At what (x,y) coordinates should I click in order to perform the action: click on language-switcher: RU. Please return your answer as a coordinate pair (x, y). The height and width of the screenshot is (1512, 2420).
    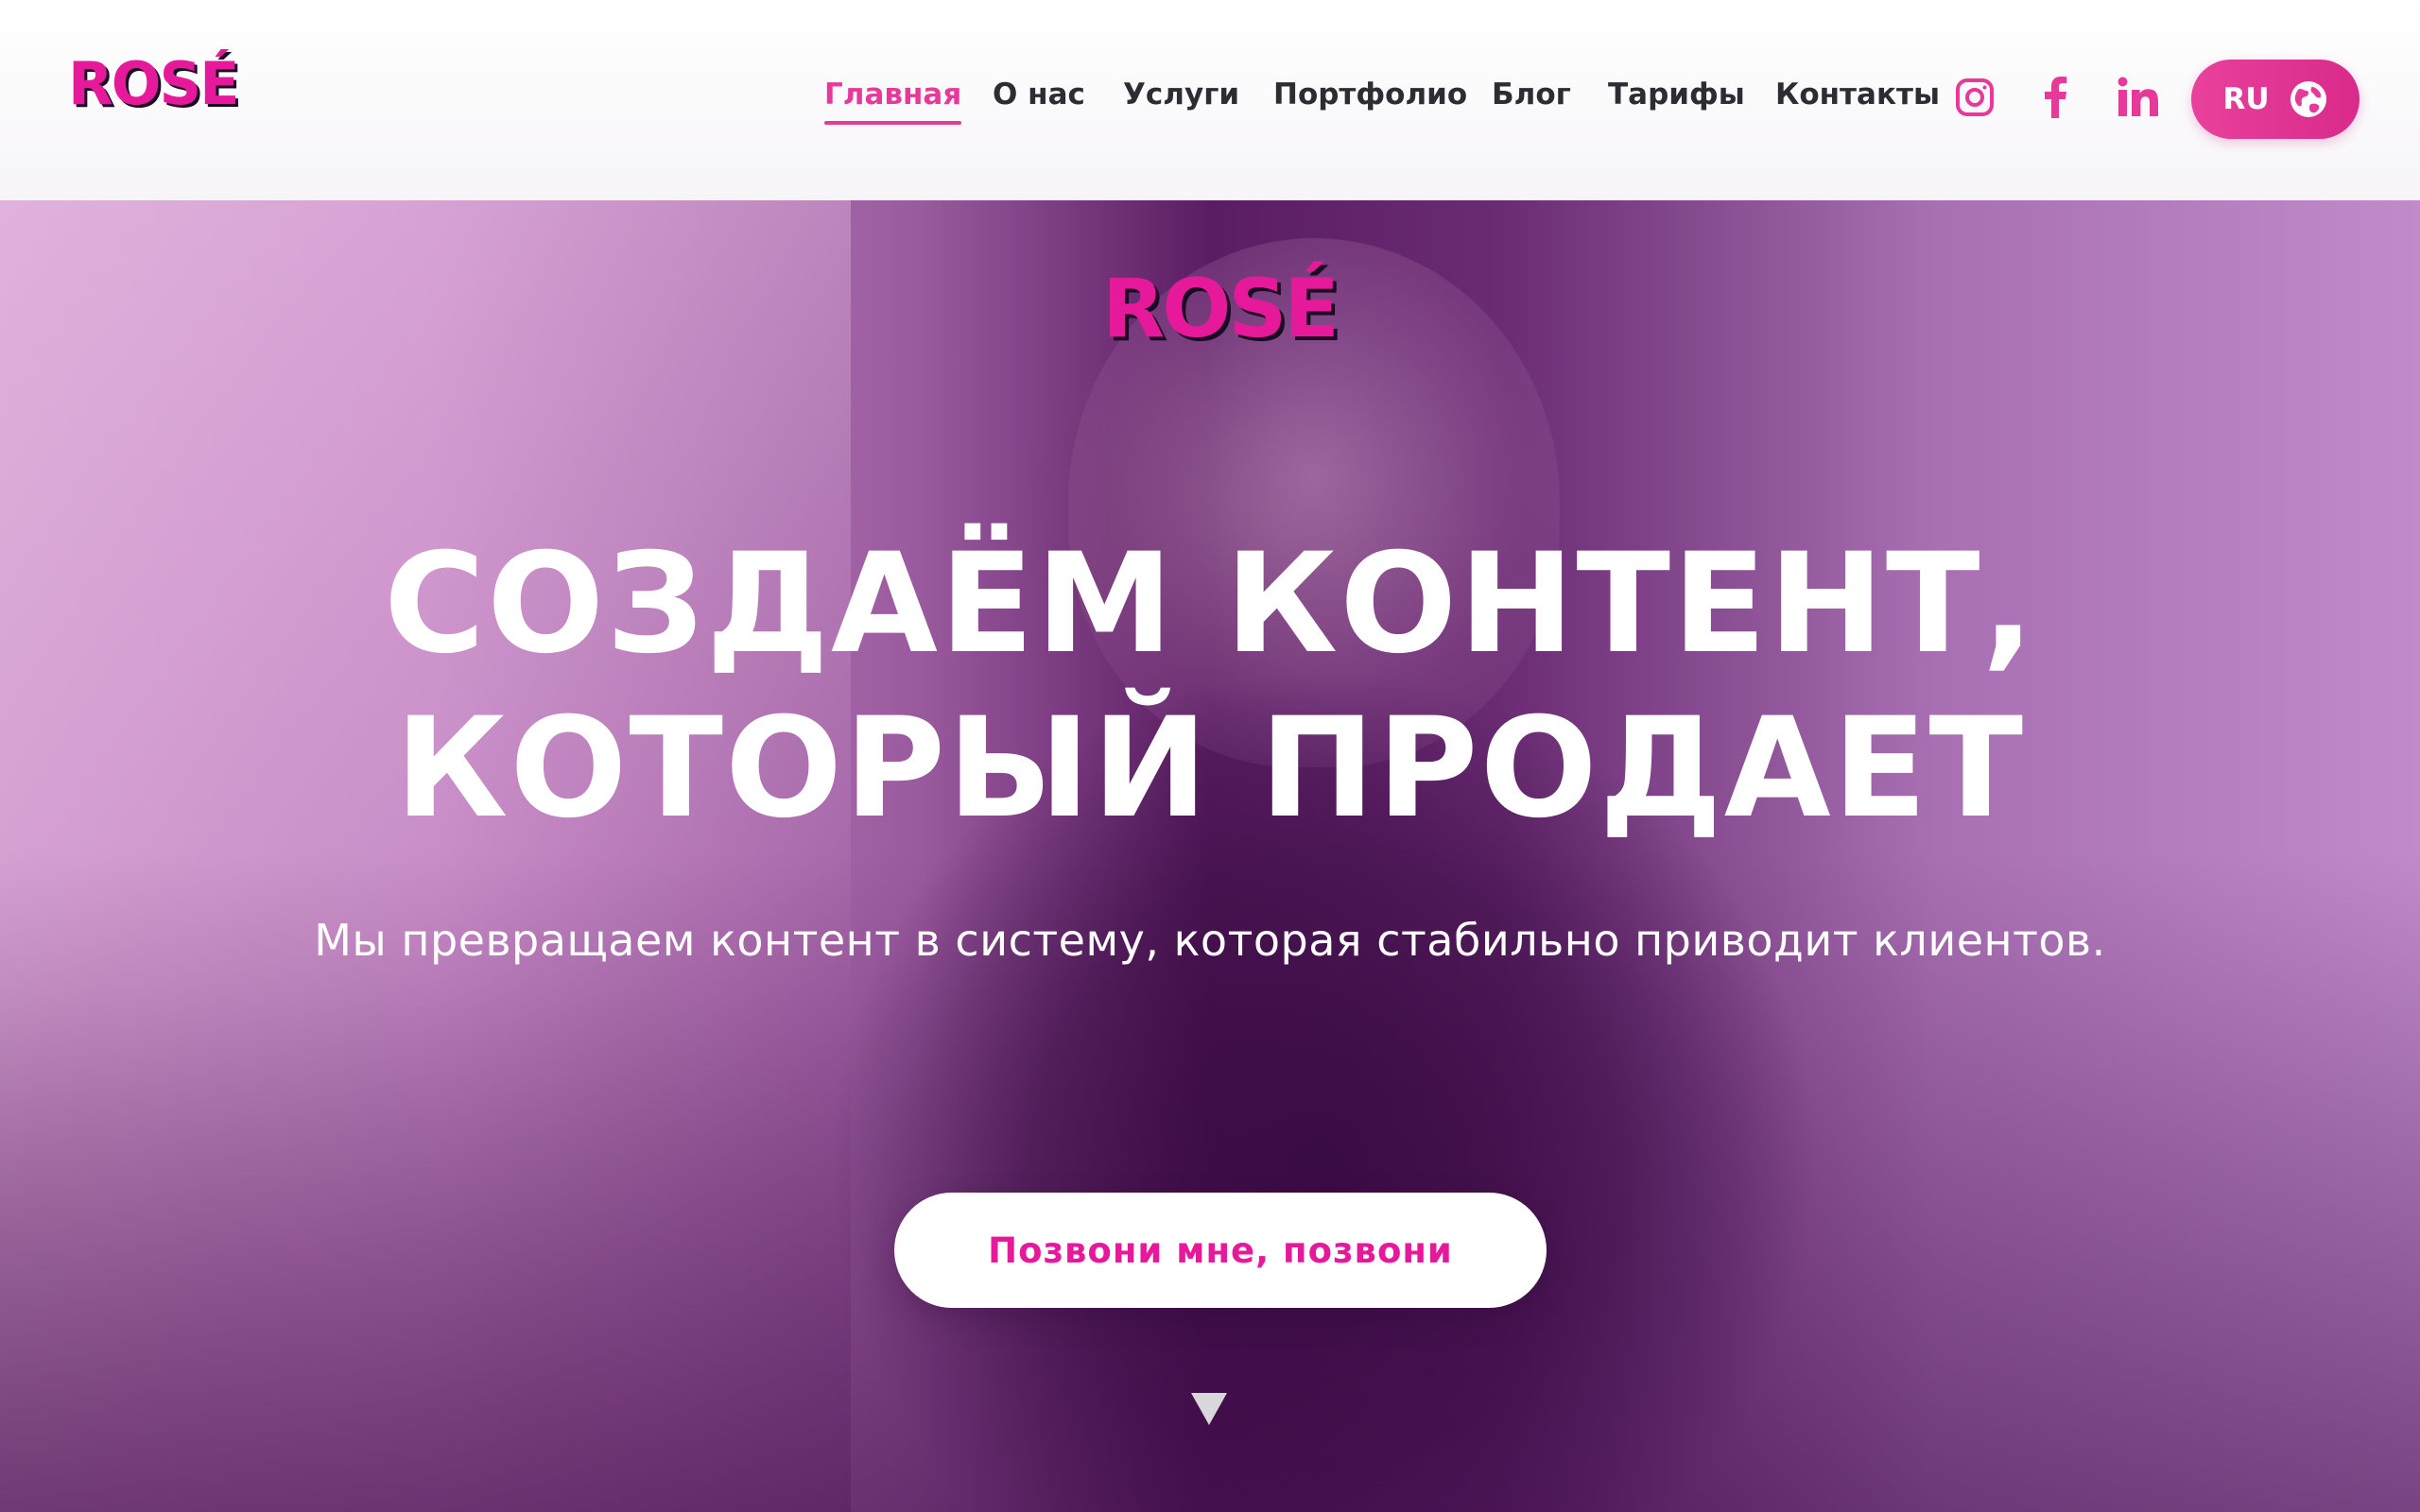
    Looking at the image, I should click on (2275, 99).